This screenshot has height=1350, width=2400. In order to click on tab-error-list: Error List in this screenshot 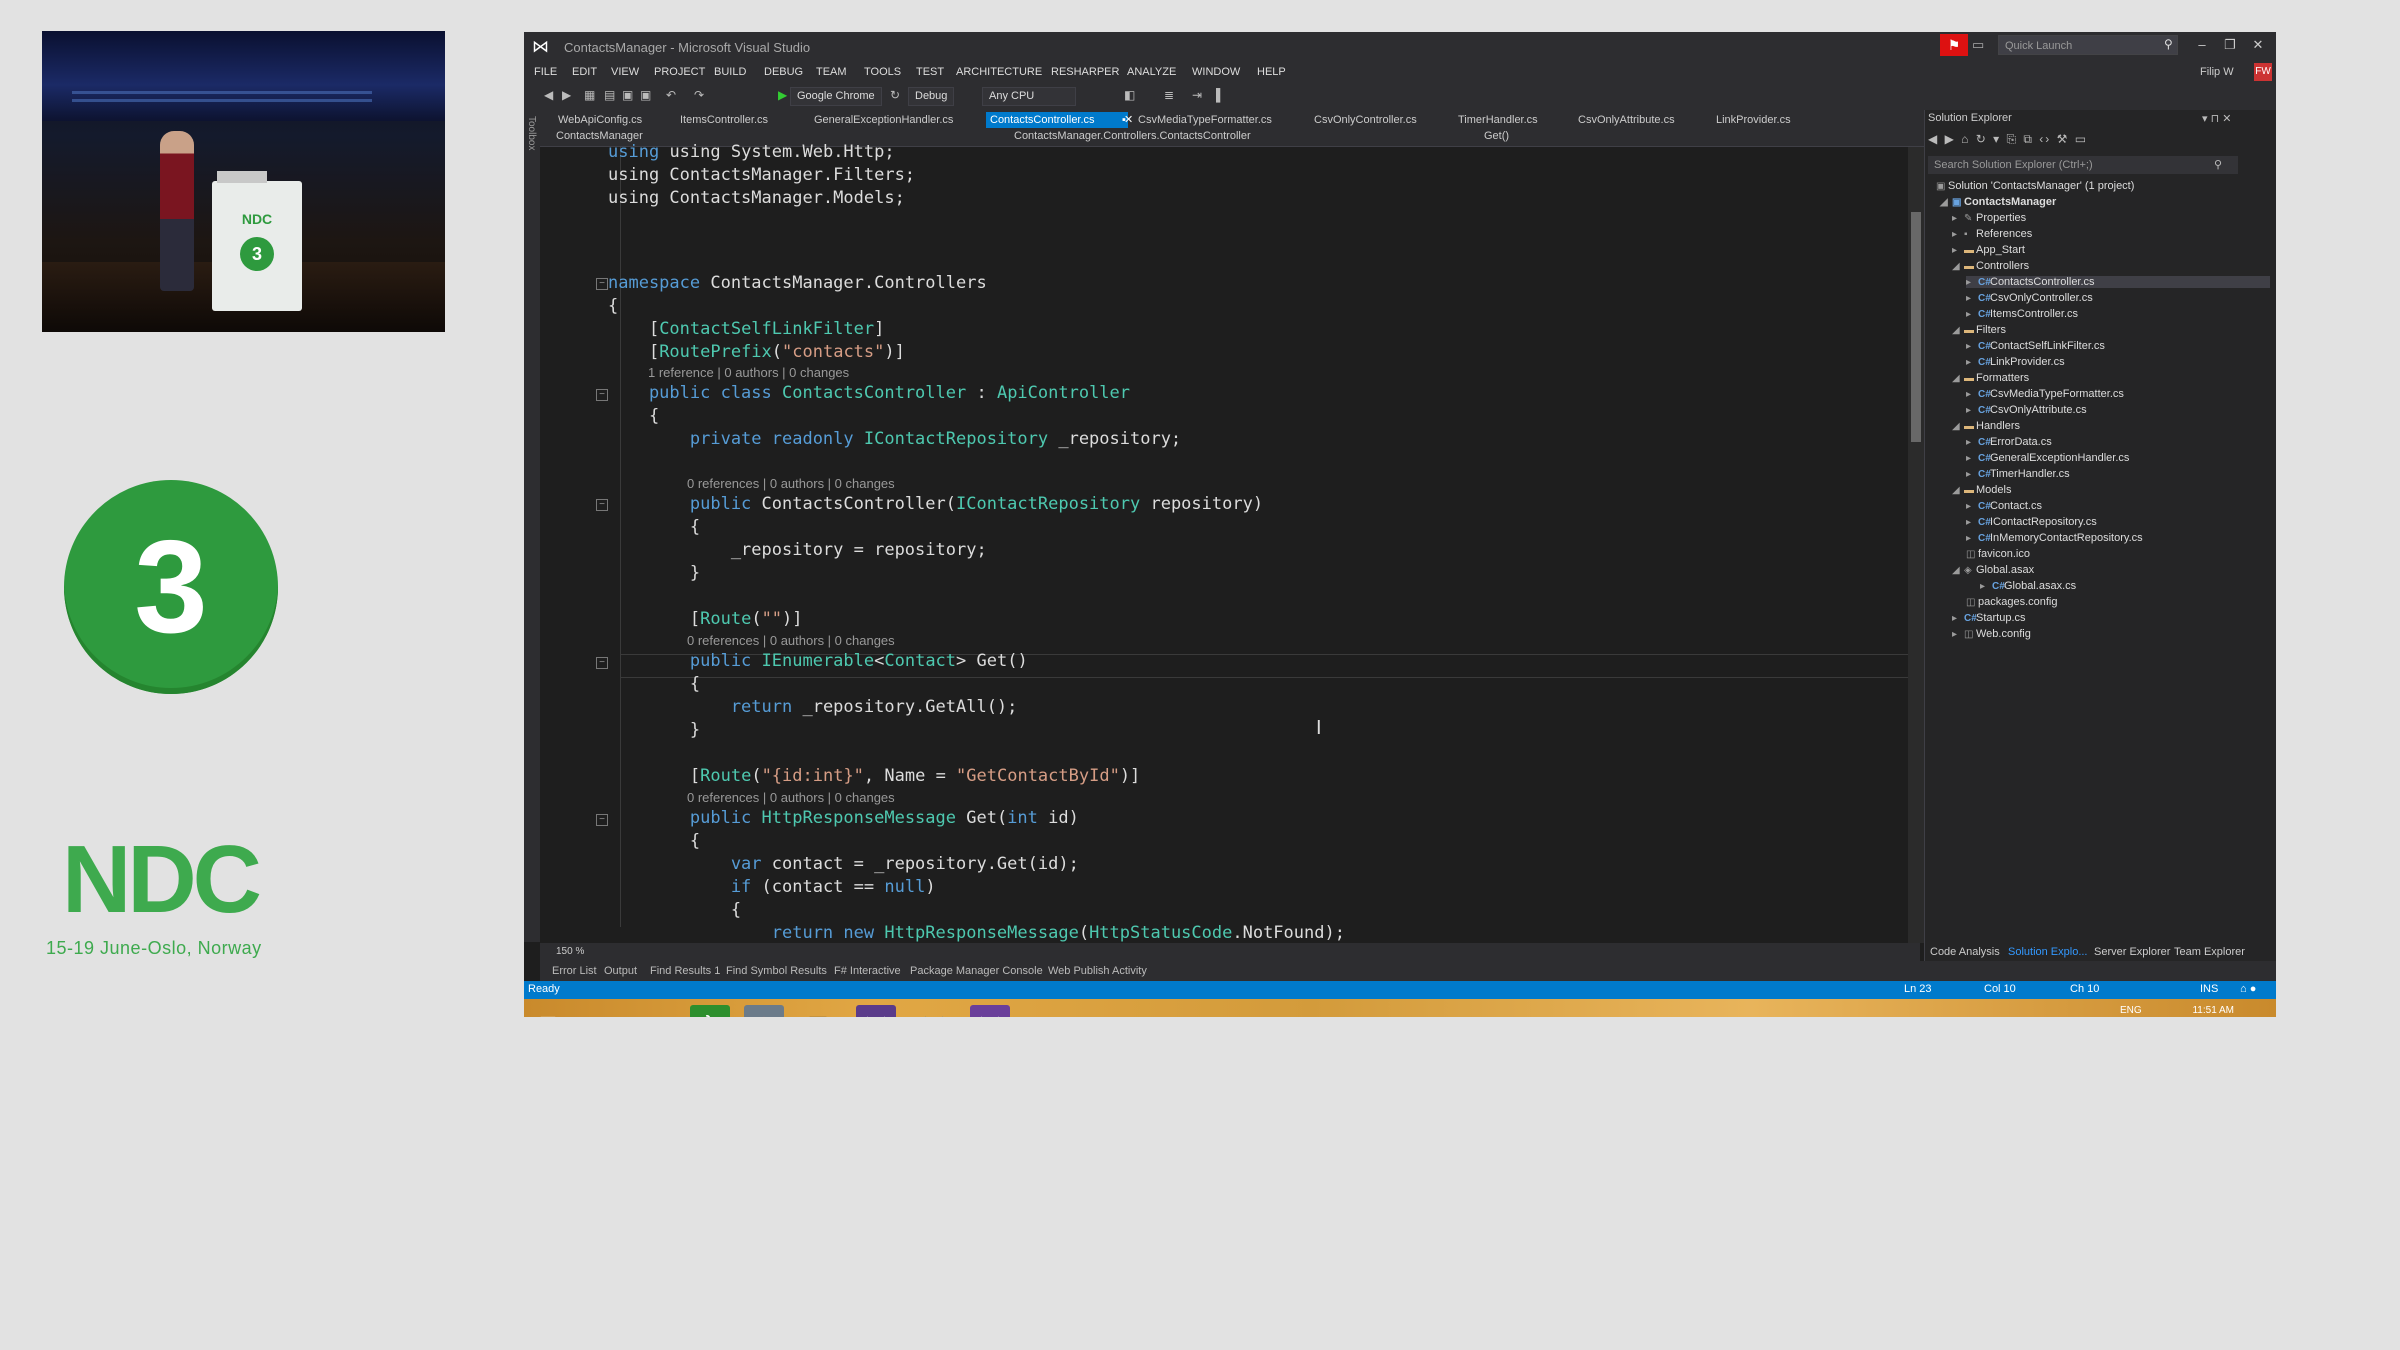, I will do `click(574, 971)`.